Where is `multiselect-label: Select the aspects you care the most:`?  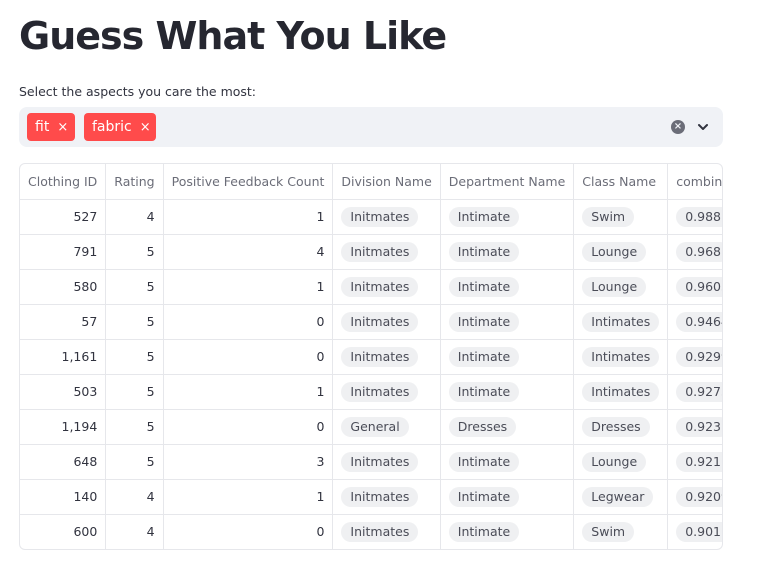
multiselect-label: Select the aspects you care the most: is located at coordinates (138, 91).